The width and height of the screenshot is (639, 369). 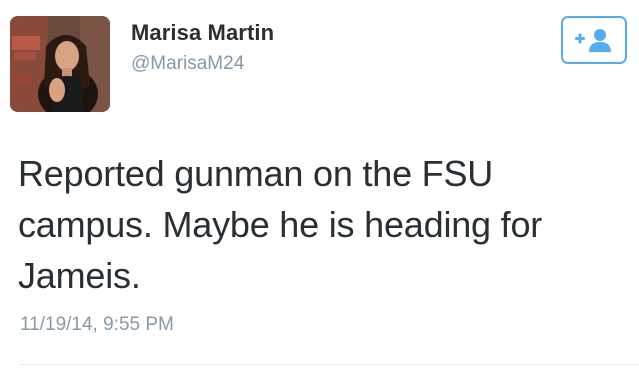 I want to click on follow-button, so click(x=594, y=40).